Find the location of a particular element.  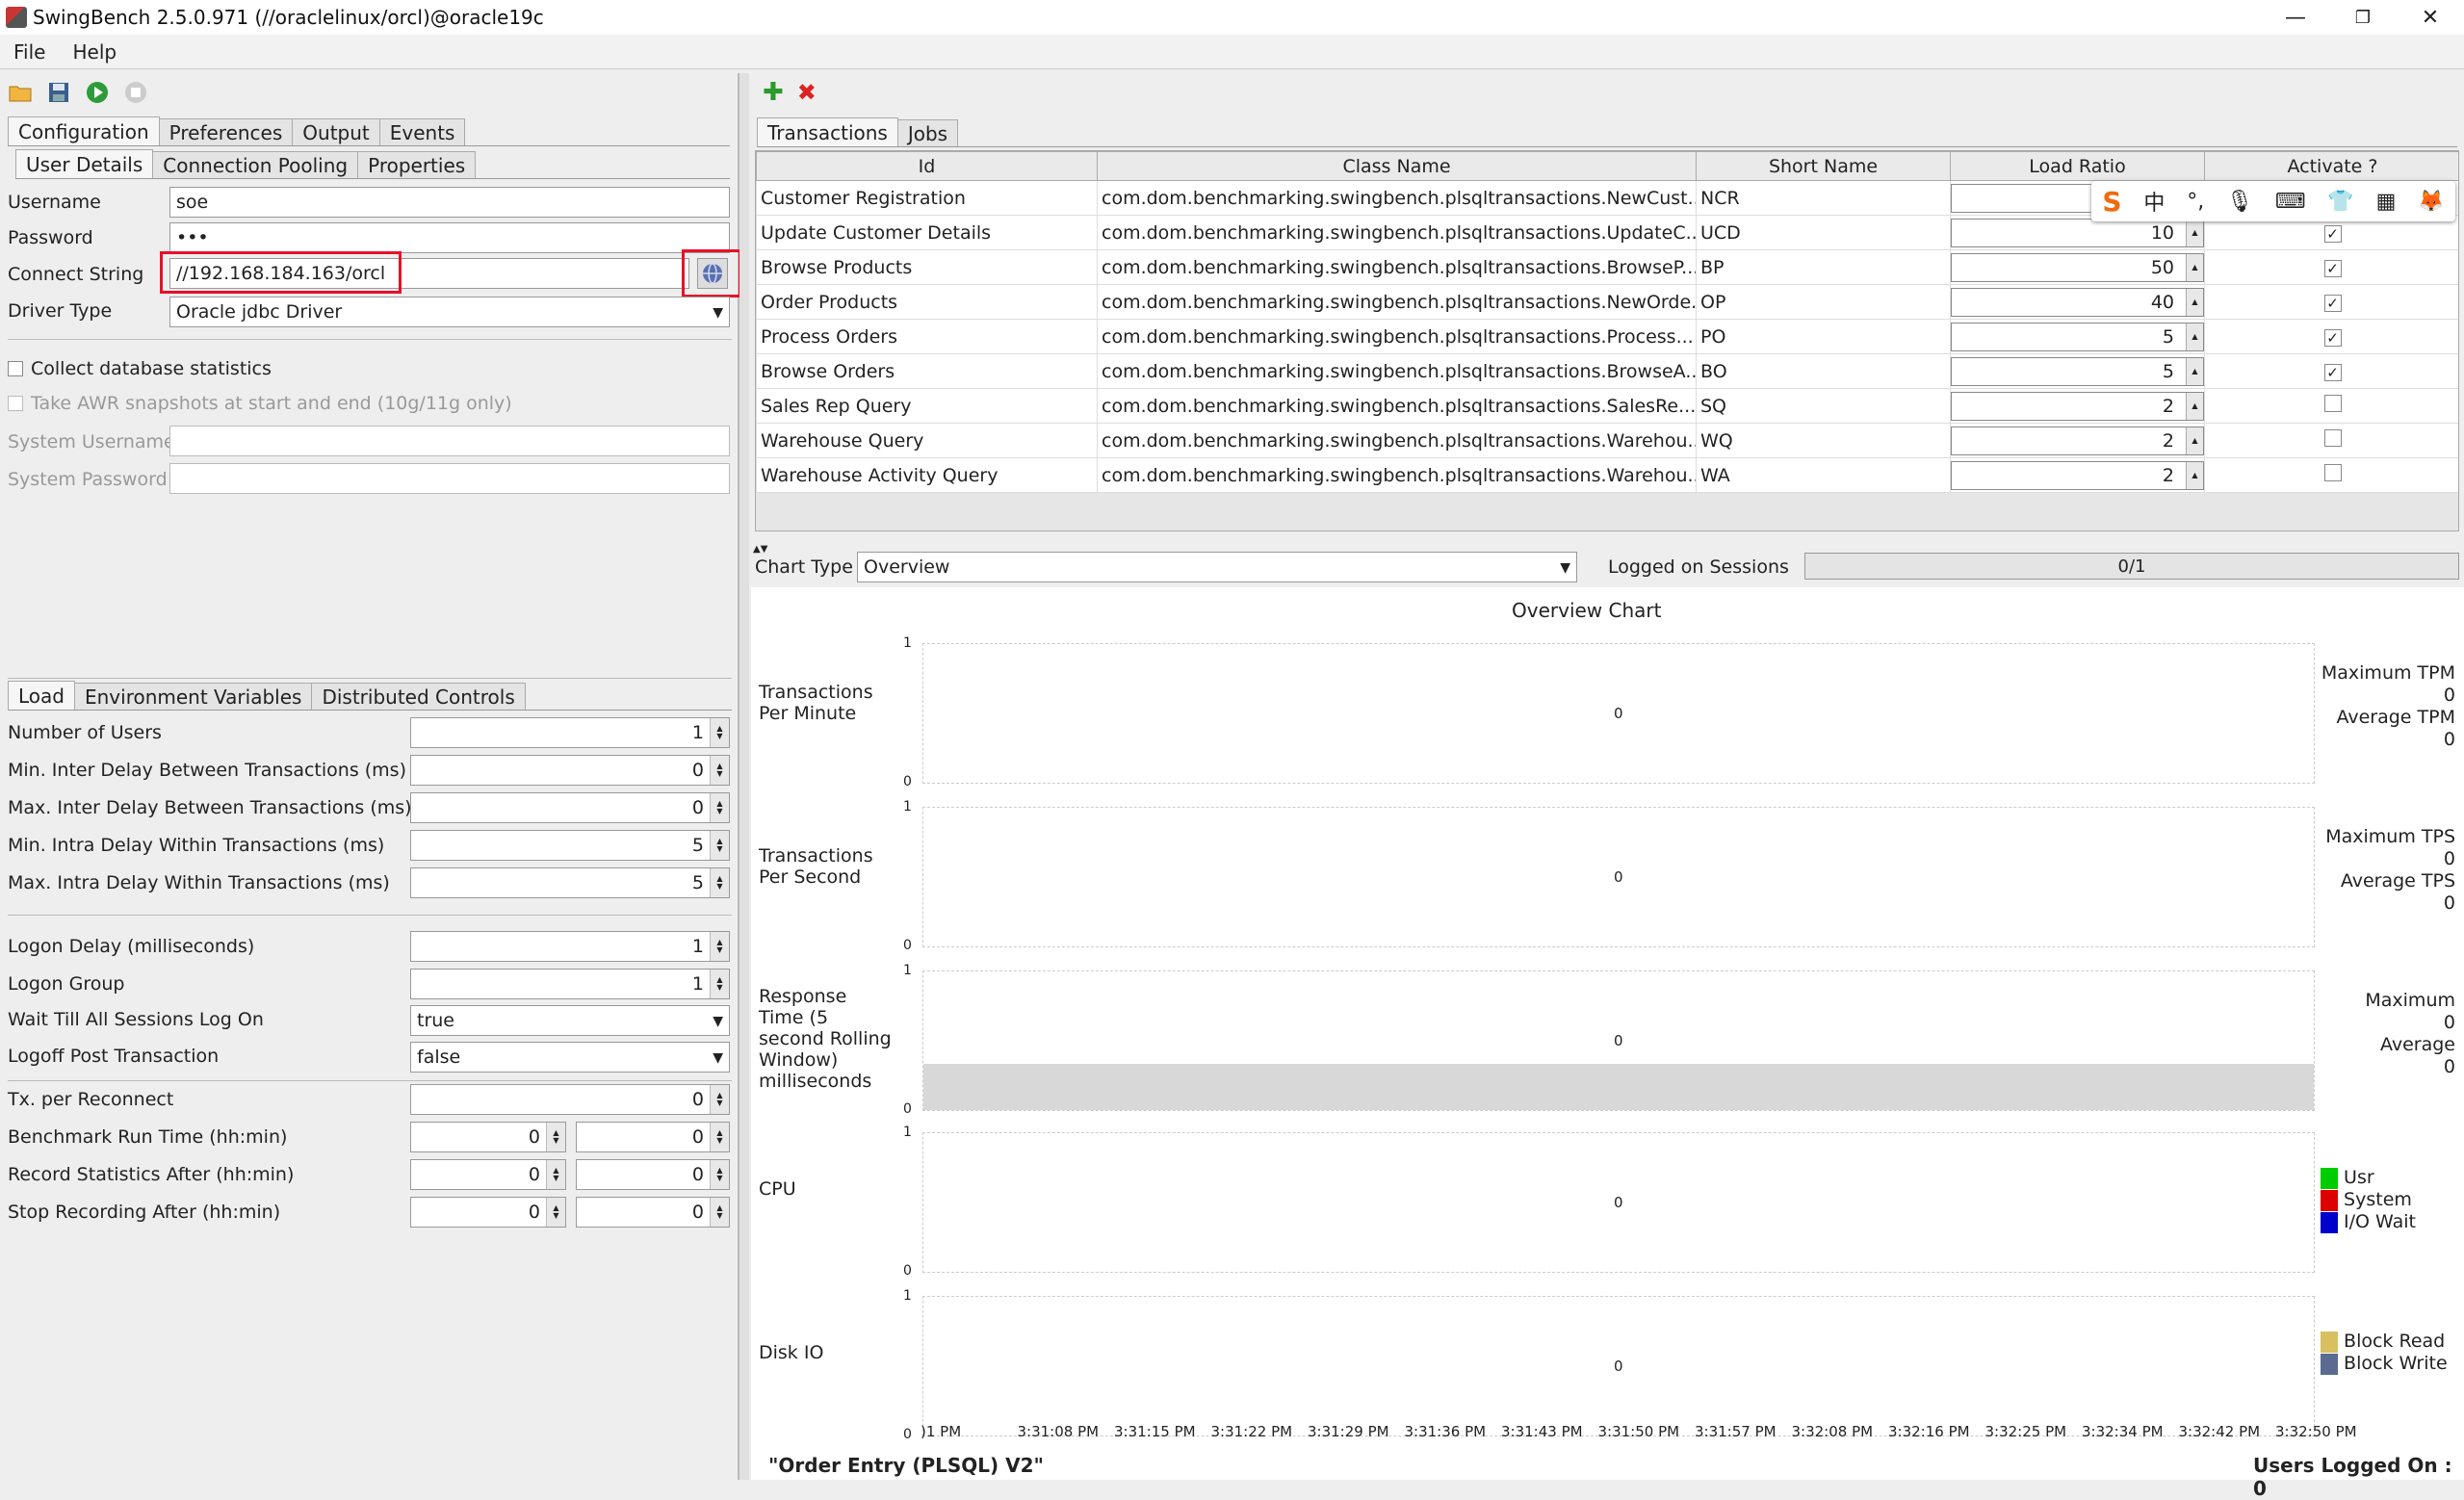

run-minutes-spinner: 0 ▲ ▼ is located at coordinates (653, 1137).